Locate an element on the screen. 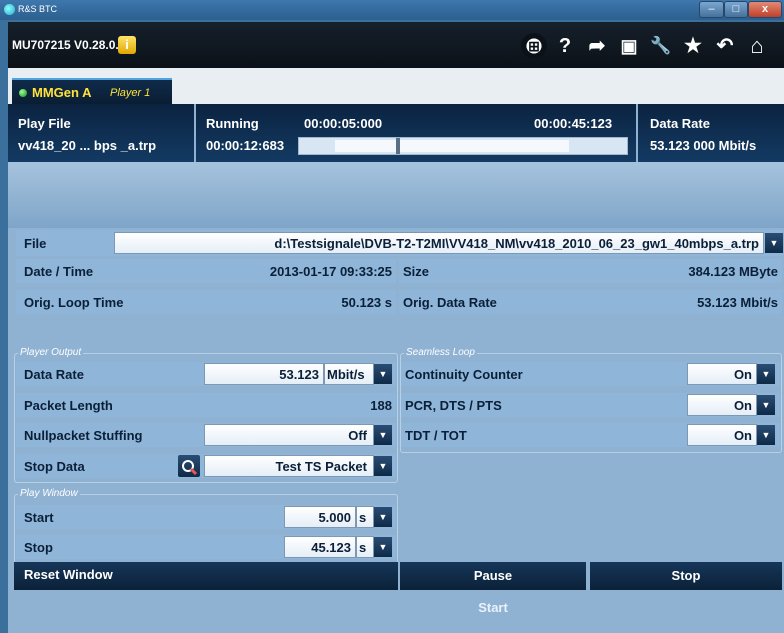 The image size is (784, 633). play-file-value: vv418_20 ... bps _a.trp is located at coordinates (87, 145).